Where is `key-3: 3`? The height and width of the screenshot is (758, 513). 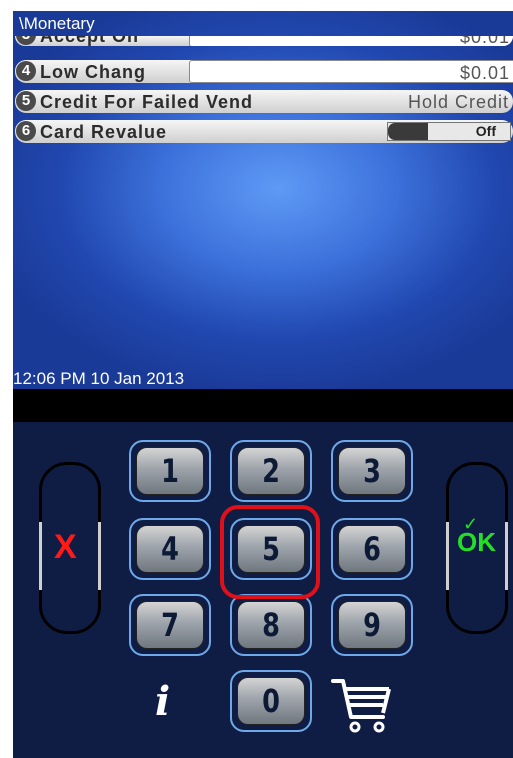
key-3: 3 is located at coordinates (372, 471).